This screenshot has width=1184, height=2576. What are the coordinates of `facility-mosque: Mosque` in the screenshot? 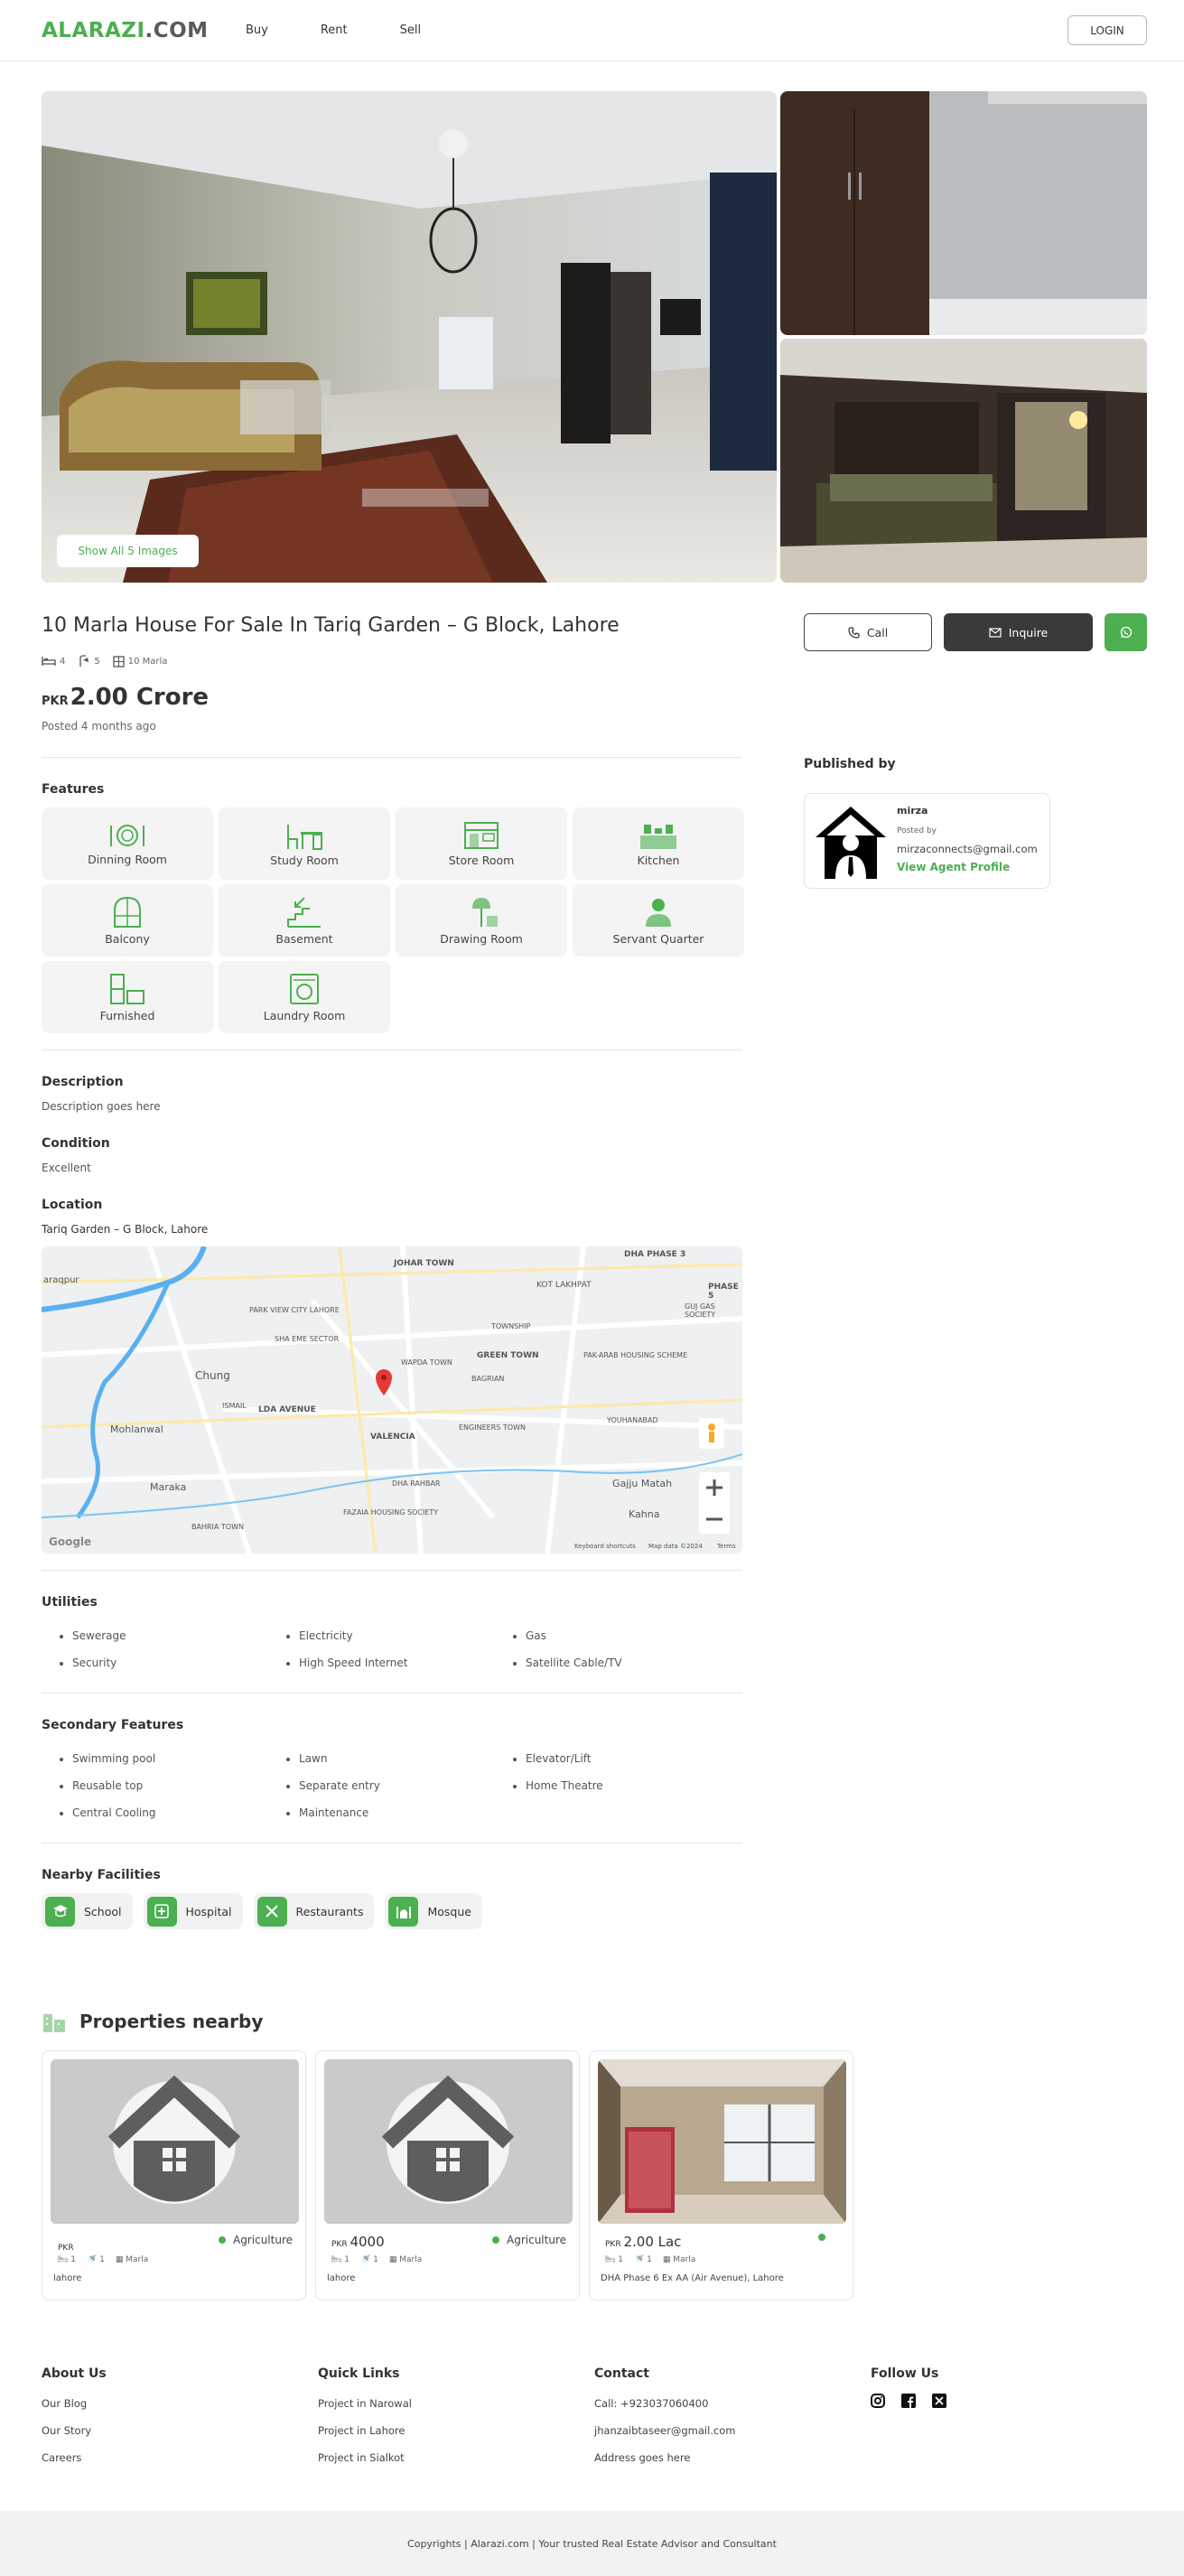 It's located at (433, 1911).